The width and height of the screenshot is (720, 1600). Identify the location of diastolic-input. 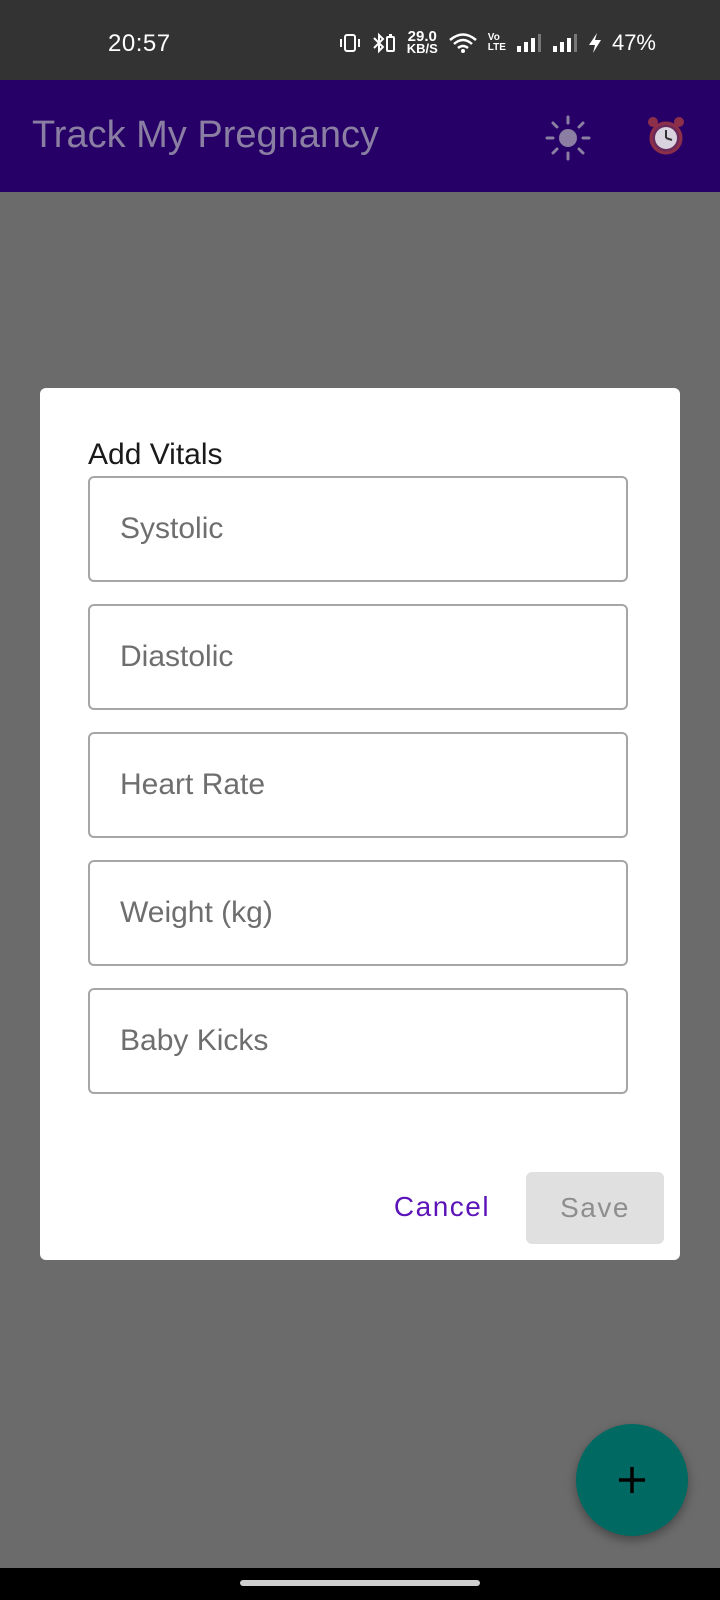
(358, 657).